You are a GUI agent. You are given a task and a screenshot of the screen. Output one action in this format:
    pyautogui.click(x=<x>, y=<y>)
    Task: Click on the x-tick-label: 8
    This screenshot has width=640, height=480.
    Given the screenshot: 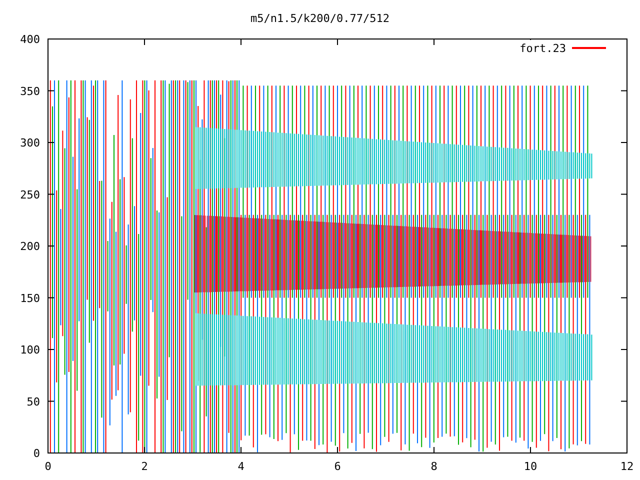 What is the action you would take?
    pyautogui.click(x=434, y=466)
    